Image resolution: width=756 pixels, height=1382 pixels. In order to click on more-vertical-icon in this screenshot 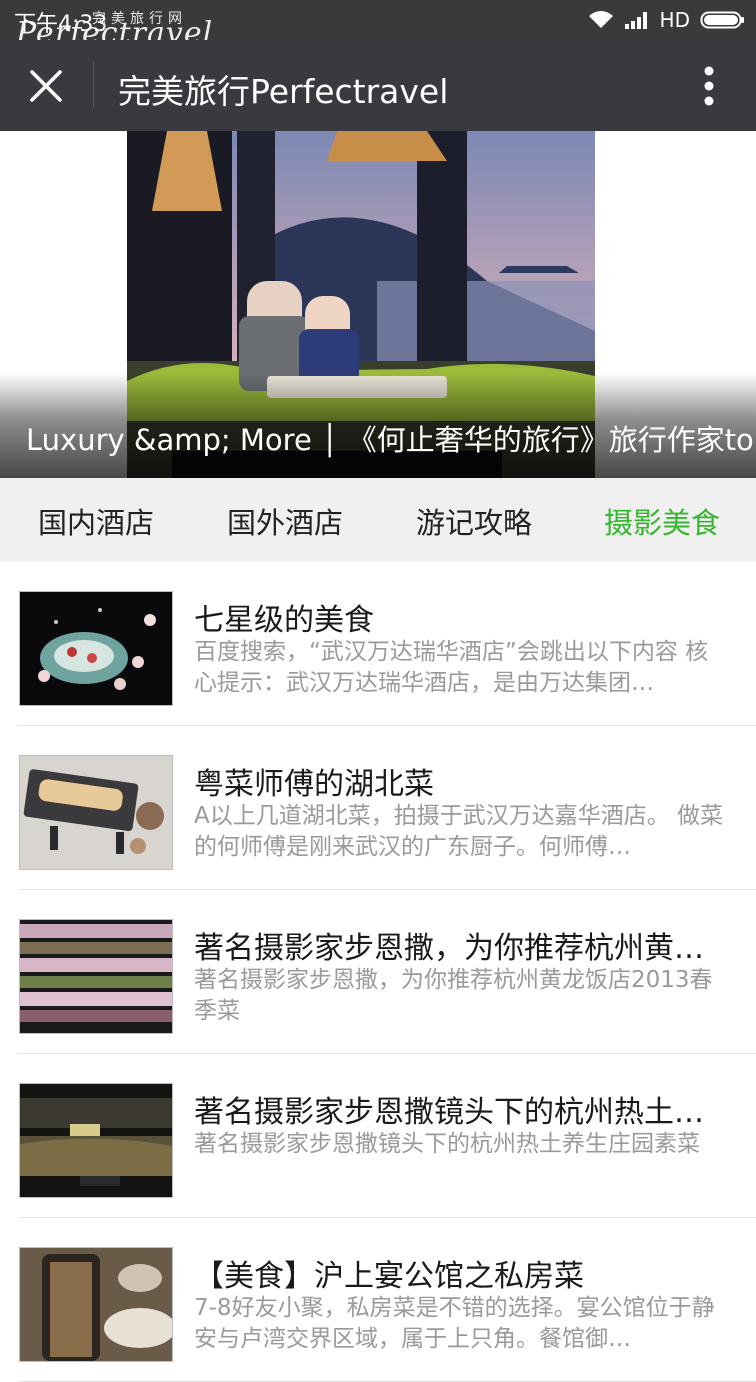, I will do `click(709, 86)`.